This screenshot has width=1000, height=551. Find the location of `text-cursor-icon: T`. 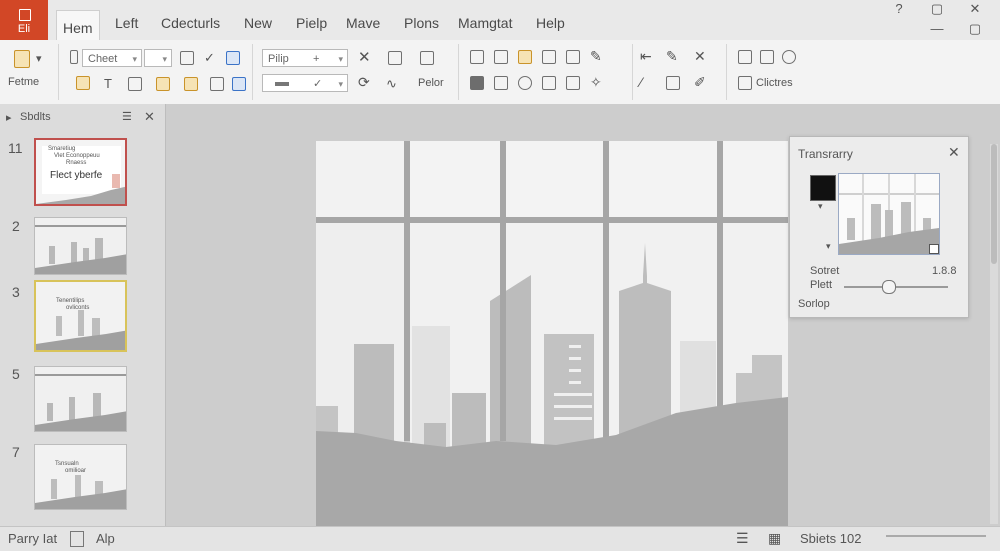

text-cursor-icon: T is located at coordinates (108, 83).